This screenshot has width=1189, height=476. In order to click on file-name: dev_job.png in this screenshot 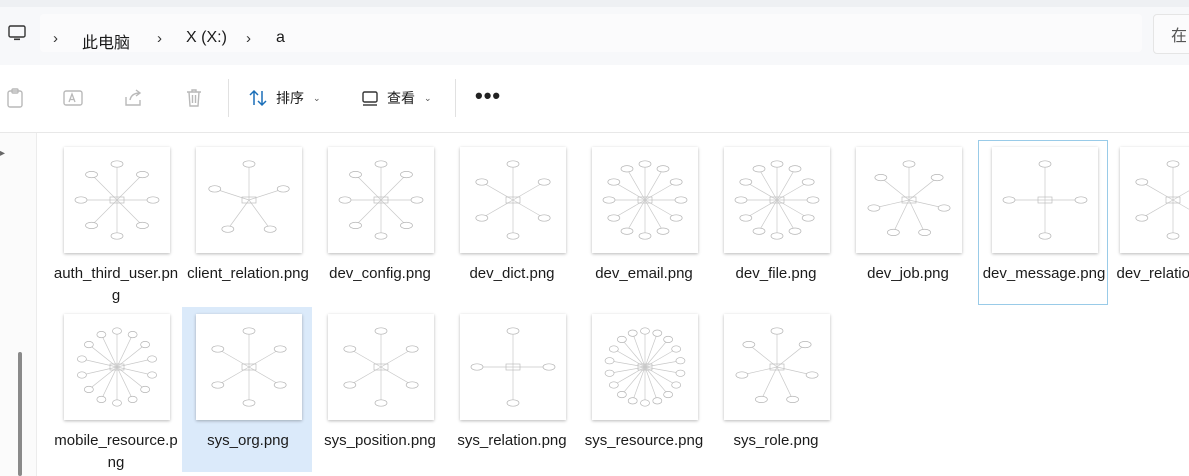, I will do `click(908, 273)`.